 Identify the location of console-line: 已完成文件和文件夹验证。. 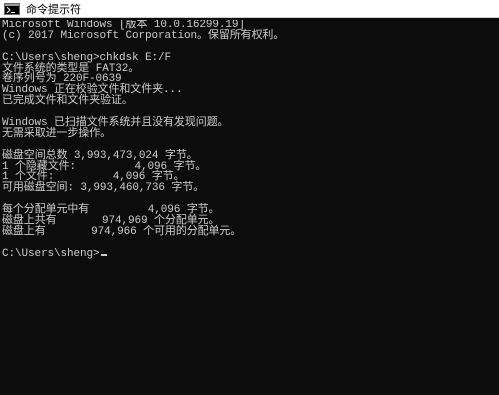
(67, 101).